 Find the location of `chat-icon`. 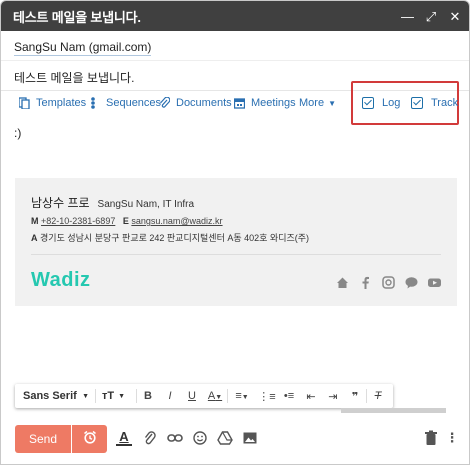

chat-icon is located at coordinates (411, 282).